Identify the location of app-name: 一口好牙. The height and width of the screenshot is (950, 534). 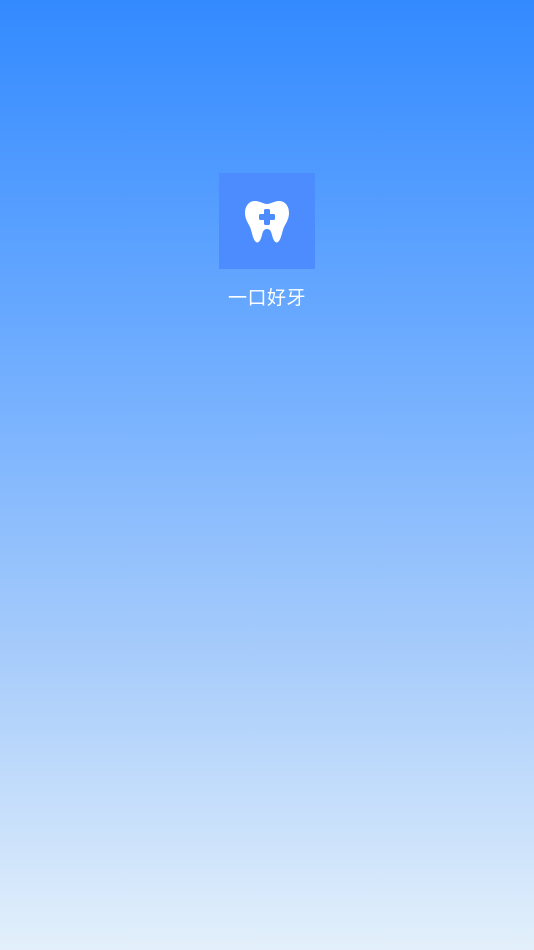
(266, 298).